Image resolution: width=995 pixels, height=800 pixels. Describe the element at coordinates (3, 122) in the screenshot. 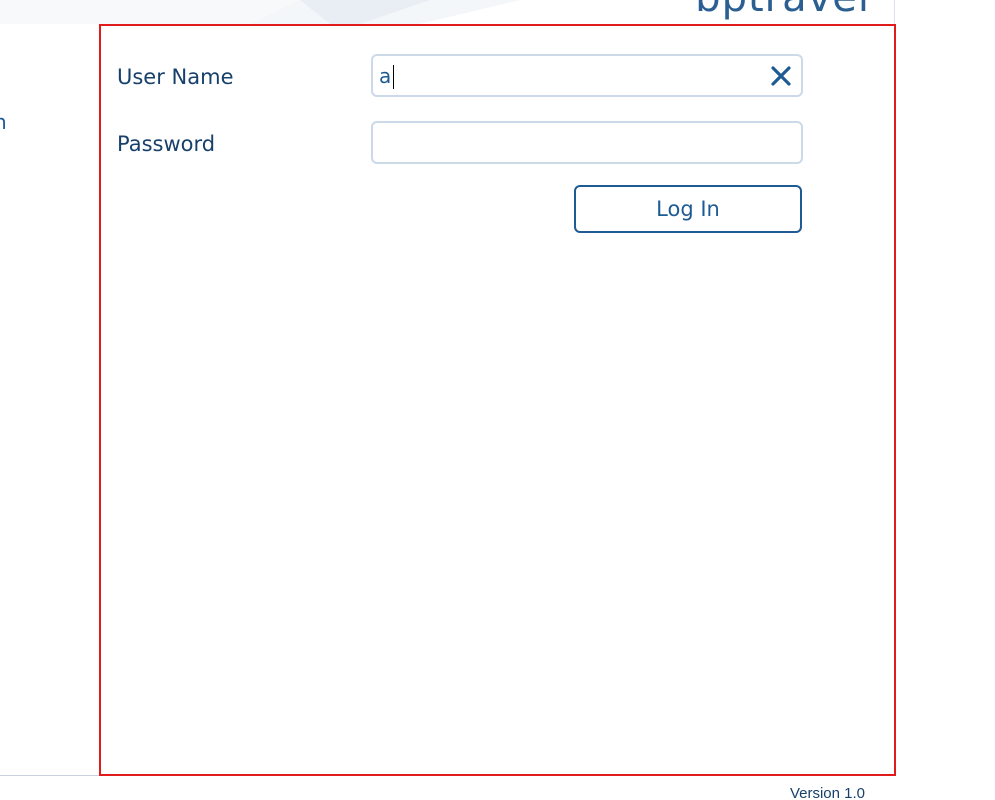

I see `left-nav-item: n` at that location.